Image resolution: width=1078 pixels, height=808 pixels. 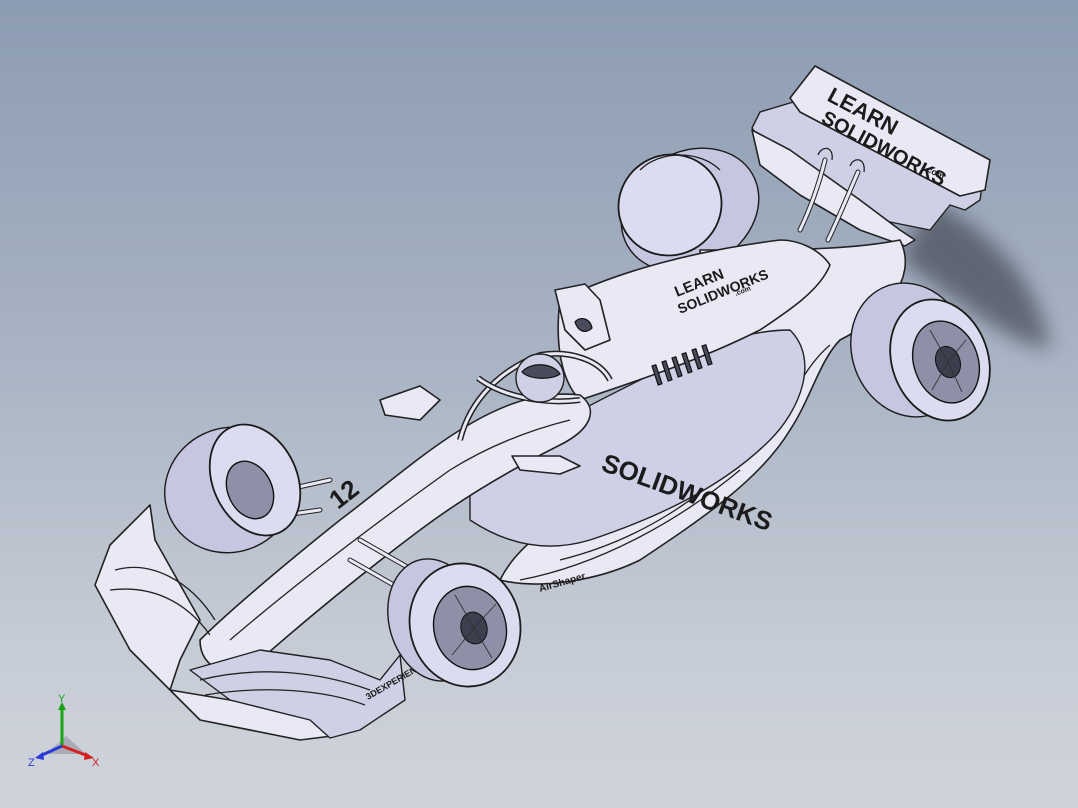 I want to click on triad-z-label: Z, so click(x=31, y=763).